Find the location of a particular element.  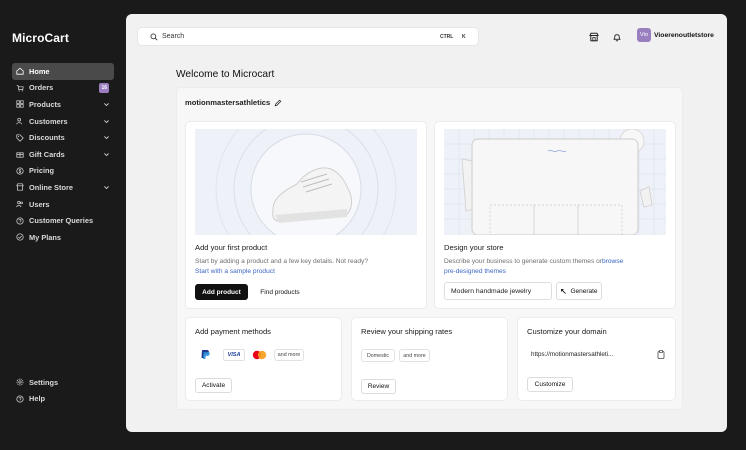

brand-logo: MicroCart is located at coordinates (40, 38).